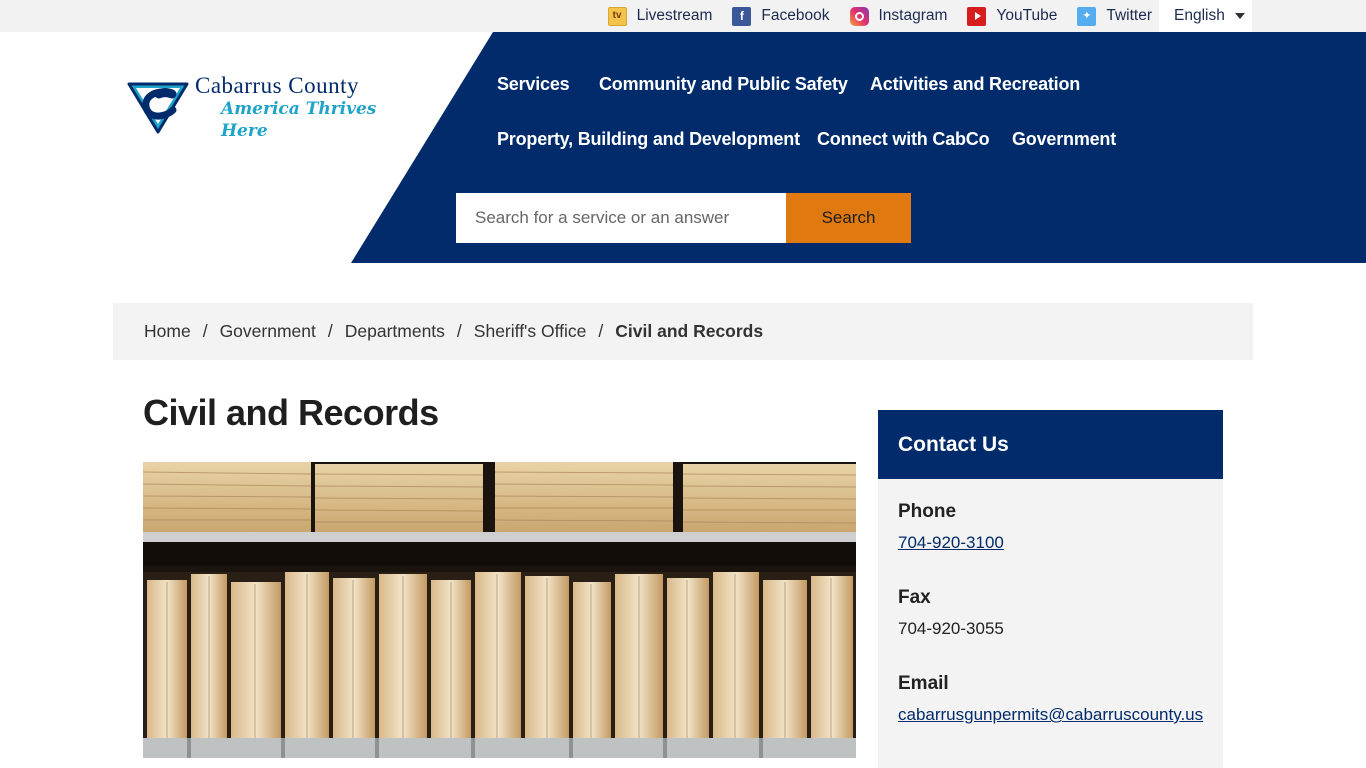 The image size is (1366, 768). Describe the element at coordinates (1050, 714) in the screenshot. I see `email-link: cabarrusgunpermits@cabarruscounty.us` at that location.